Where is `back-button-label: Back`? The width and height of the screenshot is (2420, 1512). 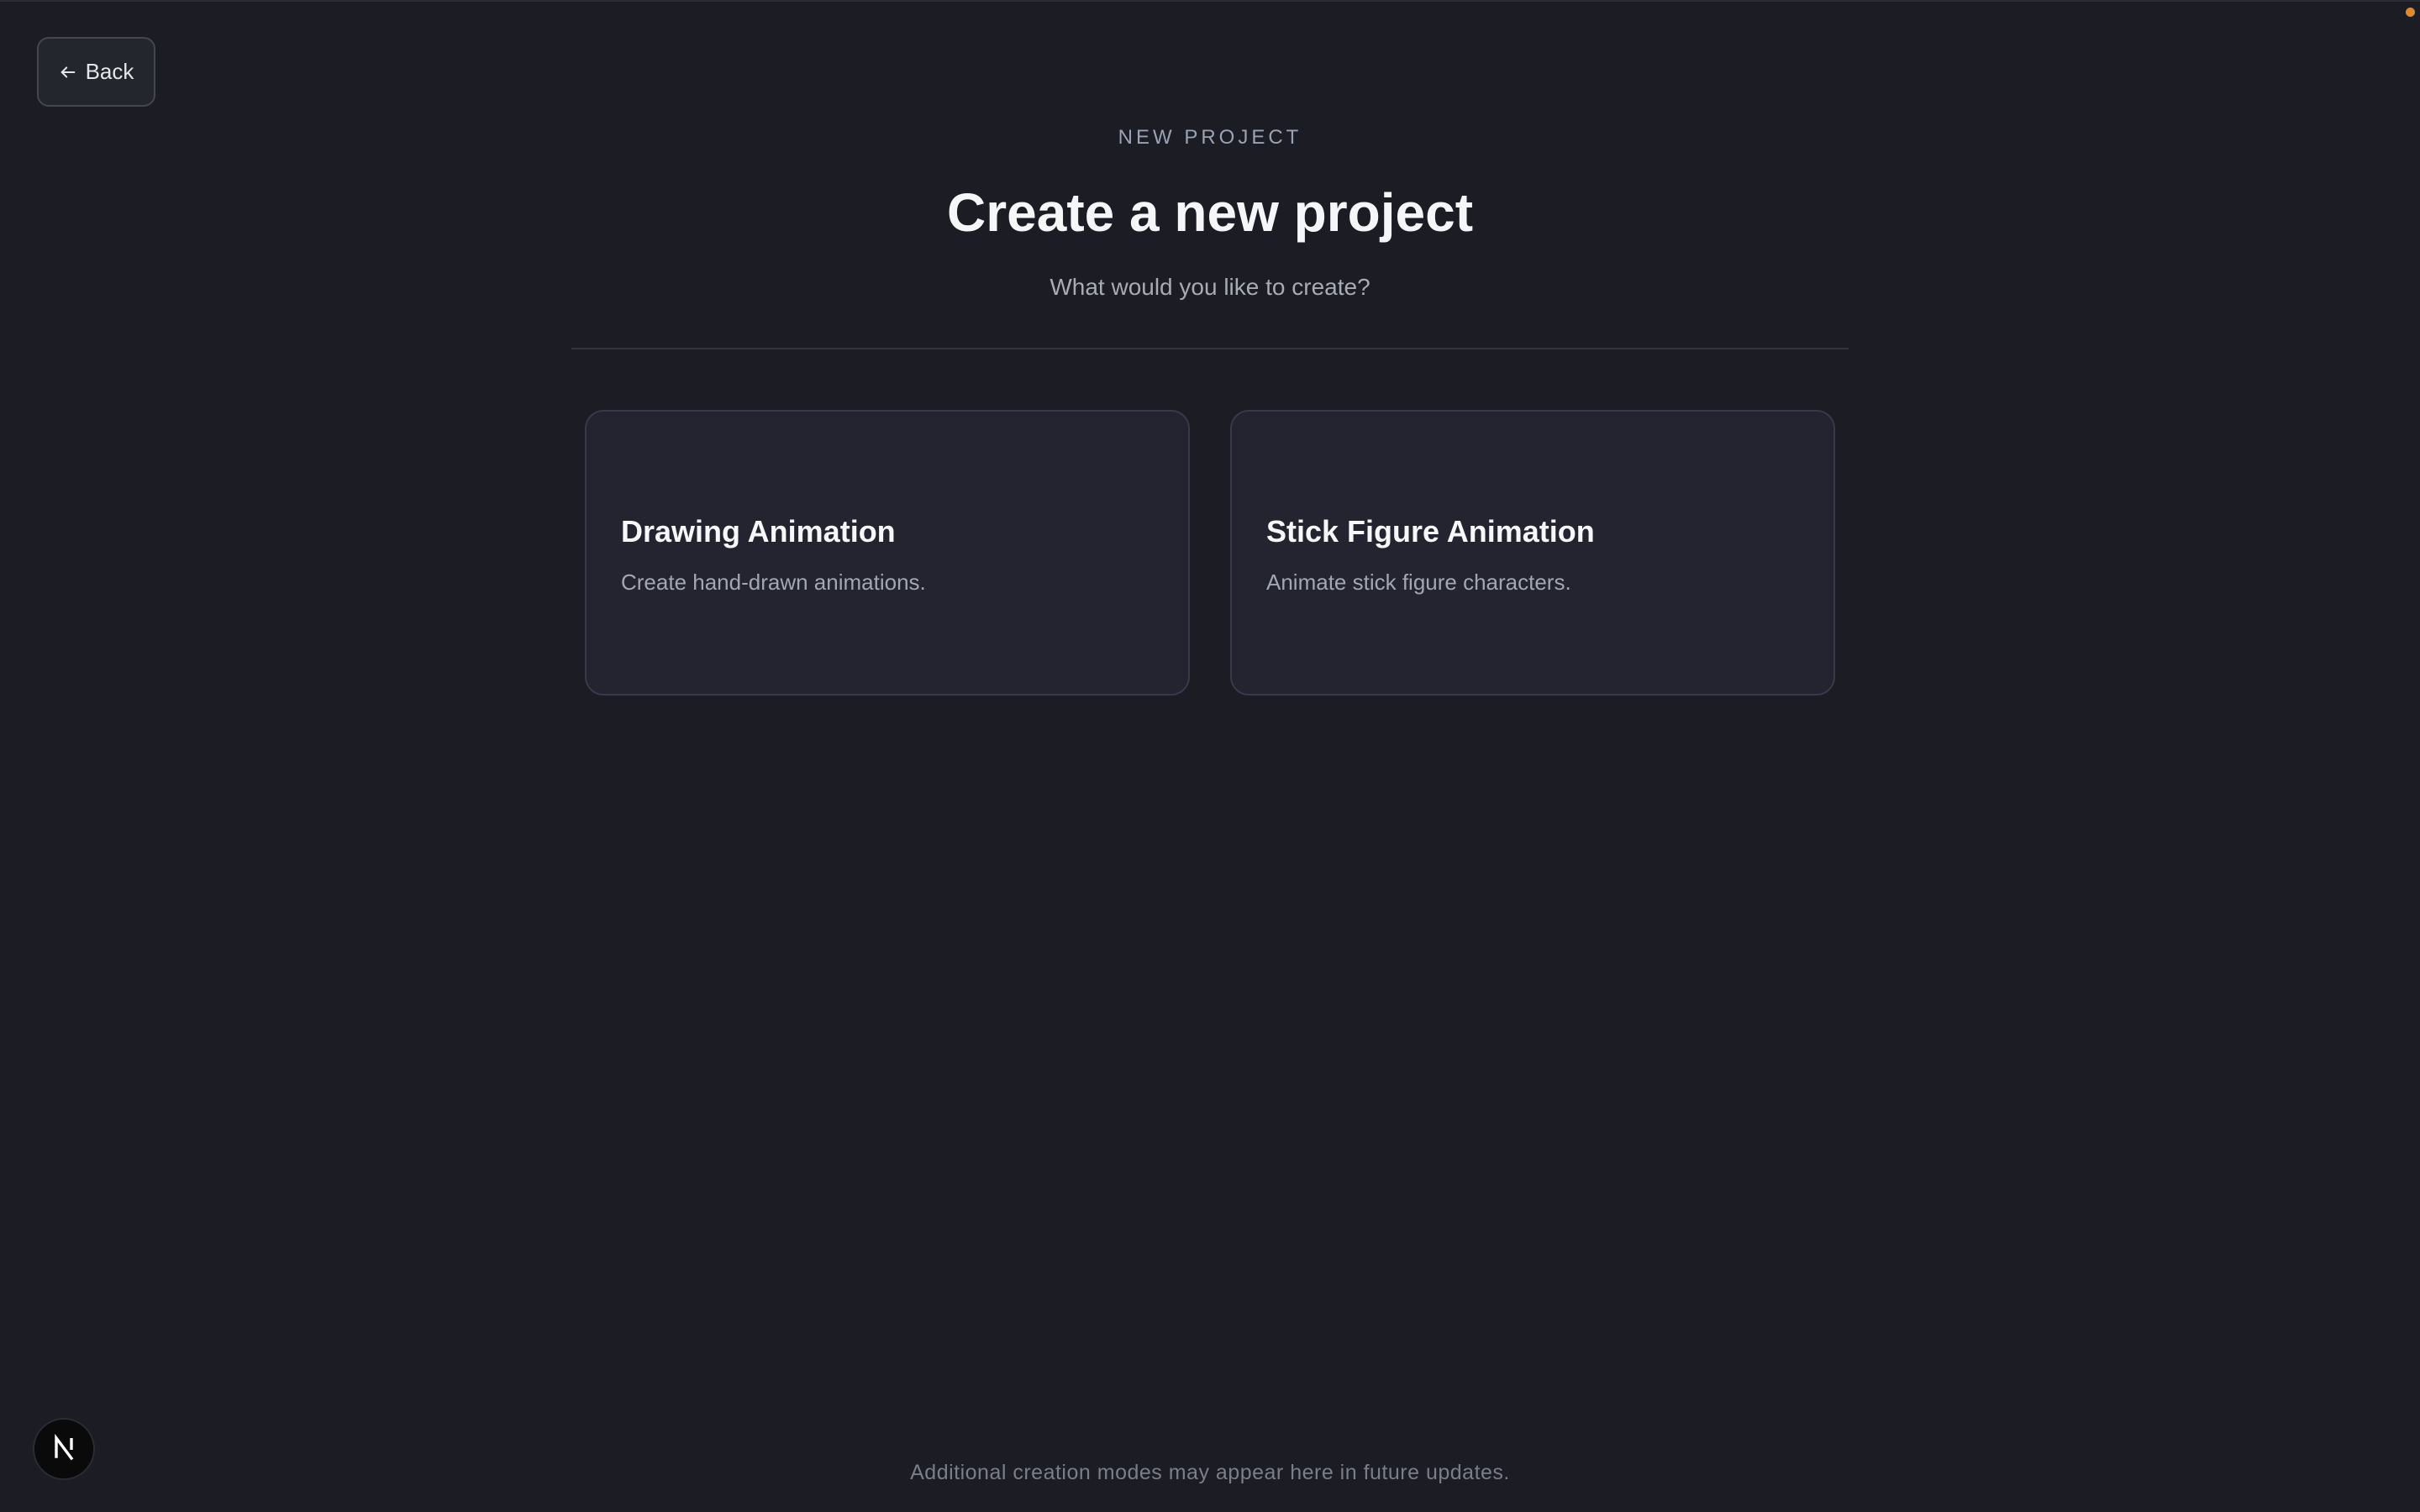 back-button-label: Back is located at coordinates (109, 71).